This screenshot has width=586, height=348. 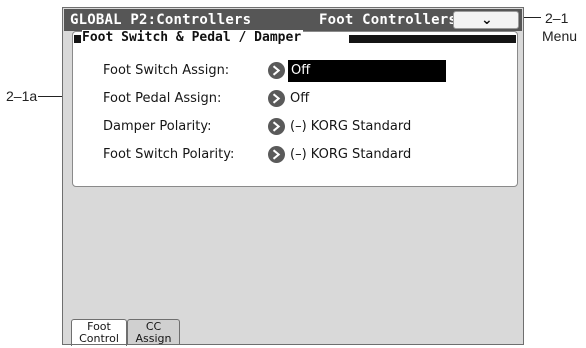 What do you see at coordinates (193, 38) in the screenshot?
I see `section-title: Foot Switch & Pedal / Damper` at bounding box center [193, 38].